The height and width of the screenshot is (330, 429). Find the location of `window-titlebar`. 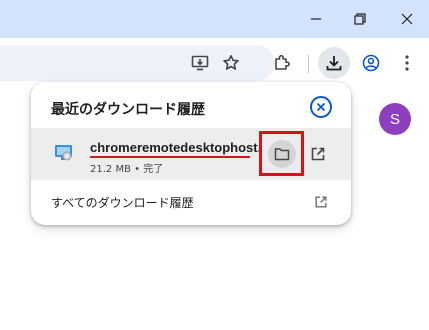

window-titlebar is located at coordinates (214, 19).